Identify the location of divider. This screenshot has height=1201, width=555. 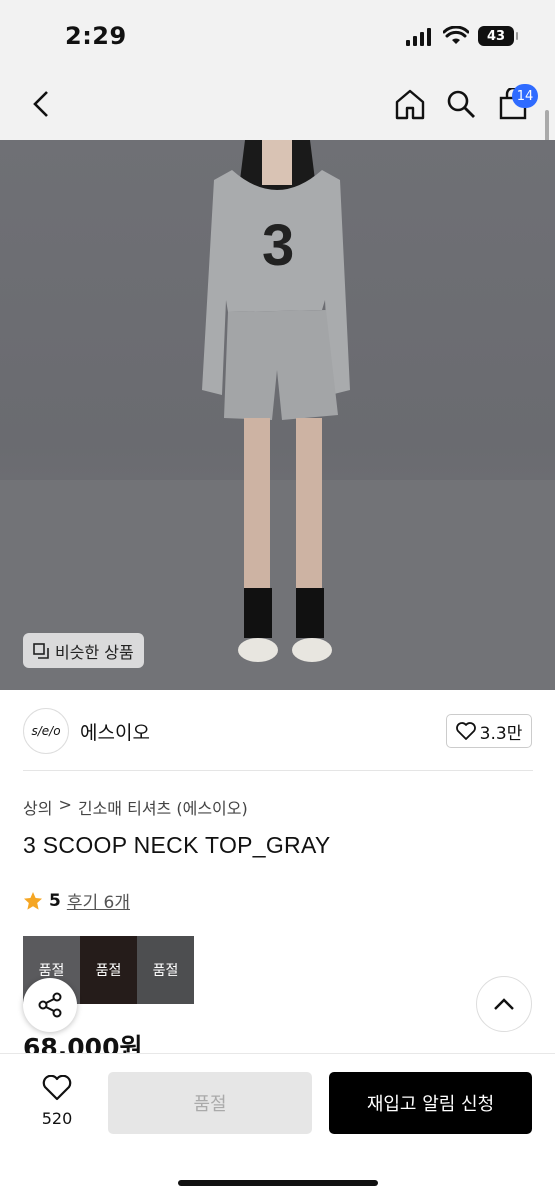
(278, 770).